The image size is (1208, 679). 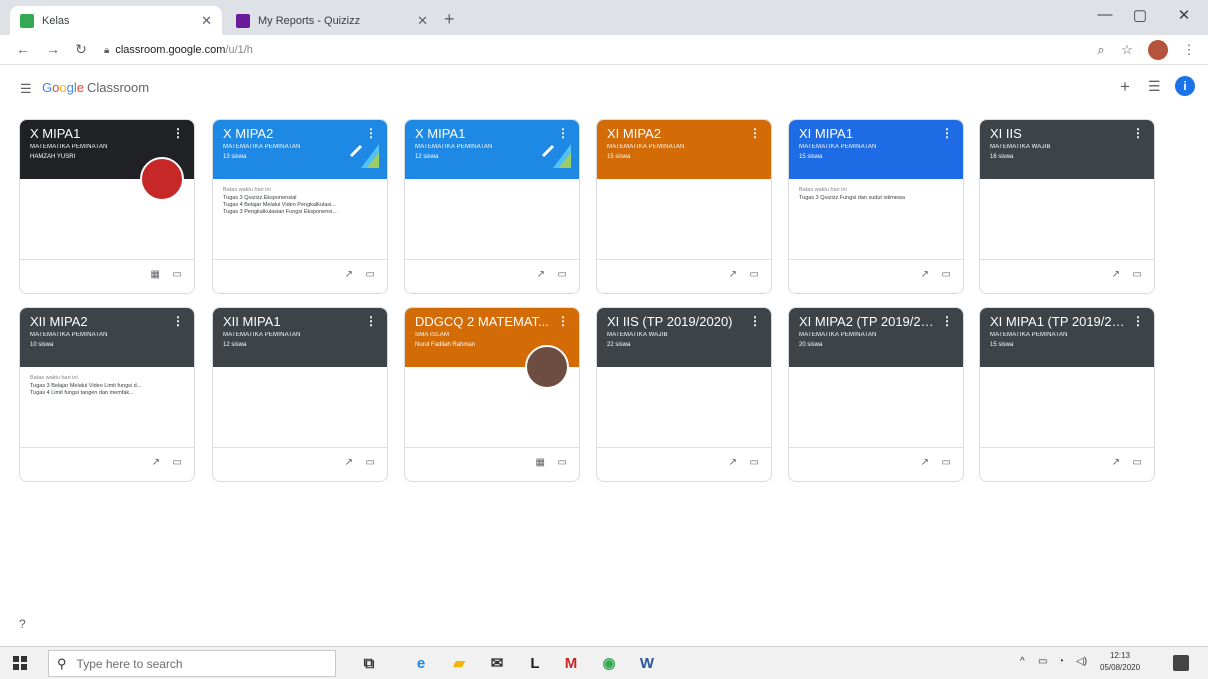 I want to click on class-card-header: XII MIPA2 MATEMATIKA PEMINATAN 10 siswa ⋮, so click(x=107, y=337).